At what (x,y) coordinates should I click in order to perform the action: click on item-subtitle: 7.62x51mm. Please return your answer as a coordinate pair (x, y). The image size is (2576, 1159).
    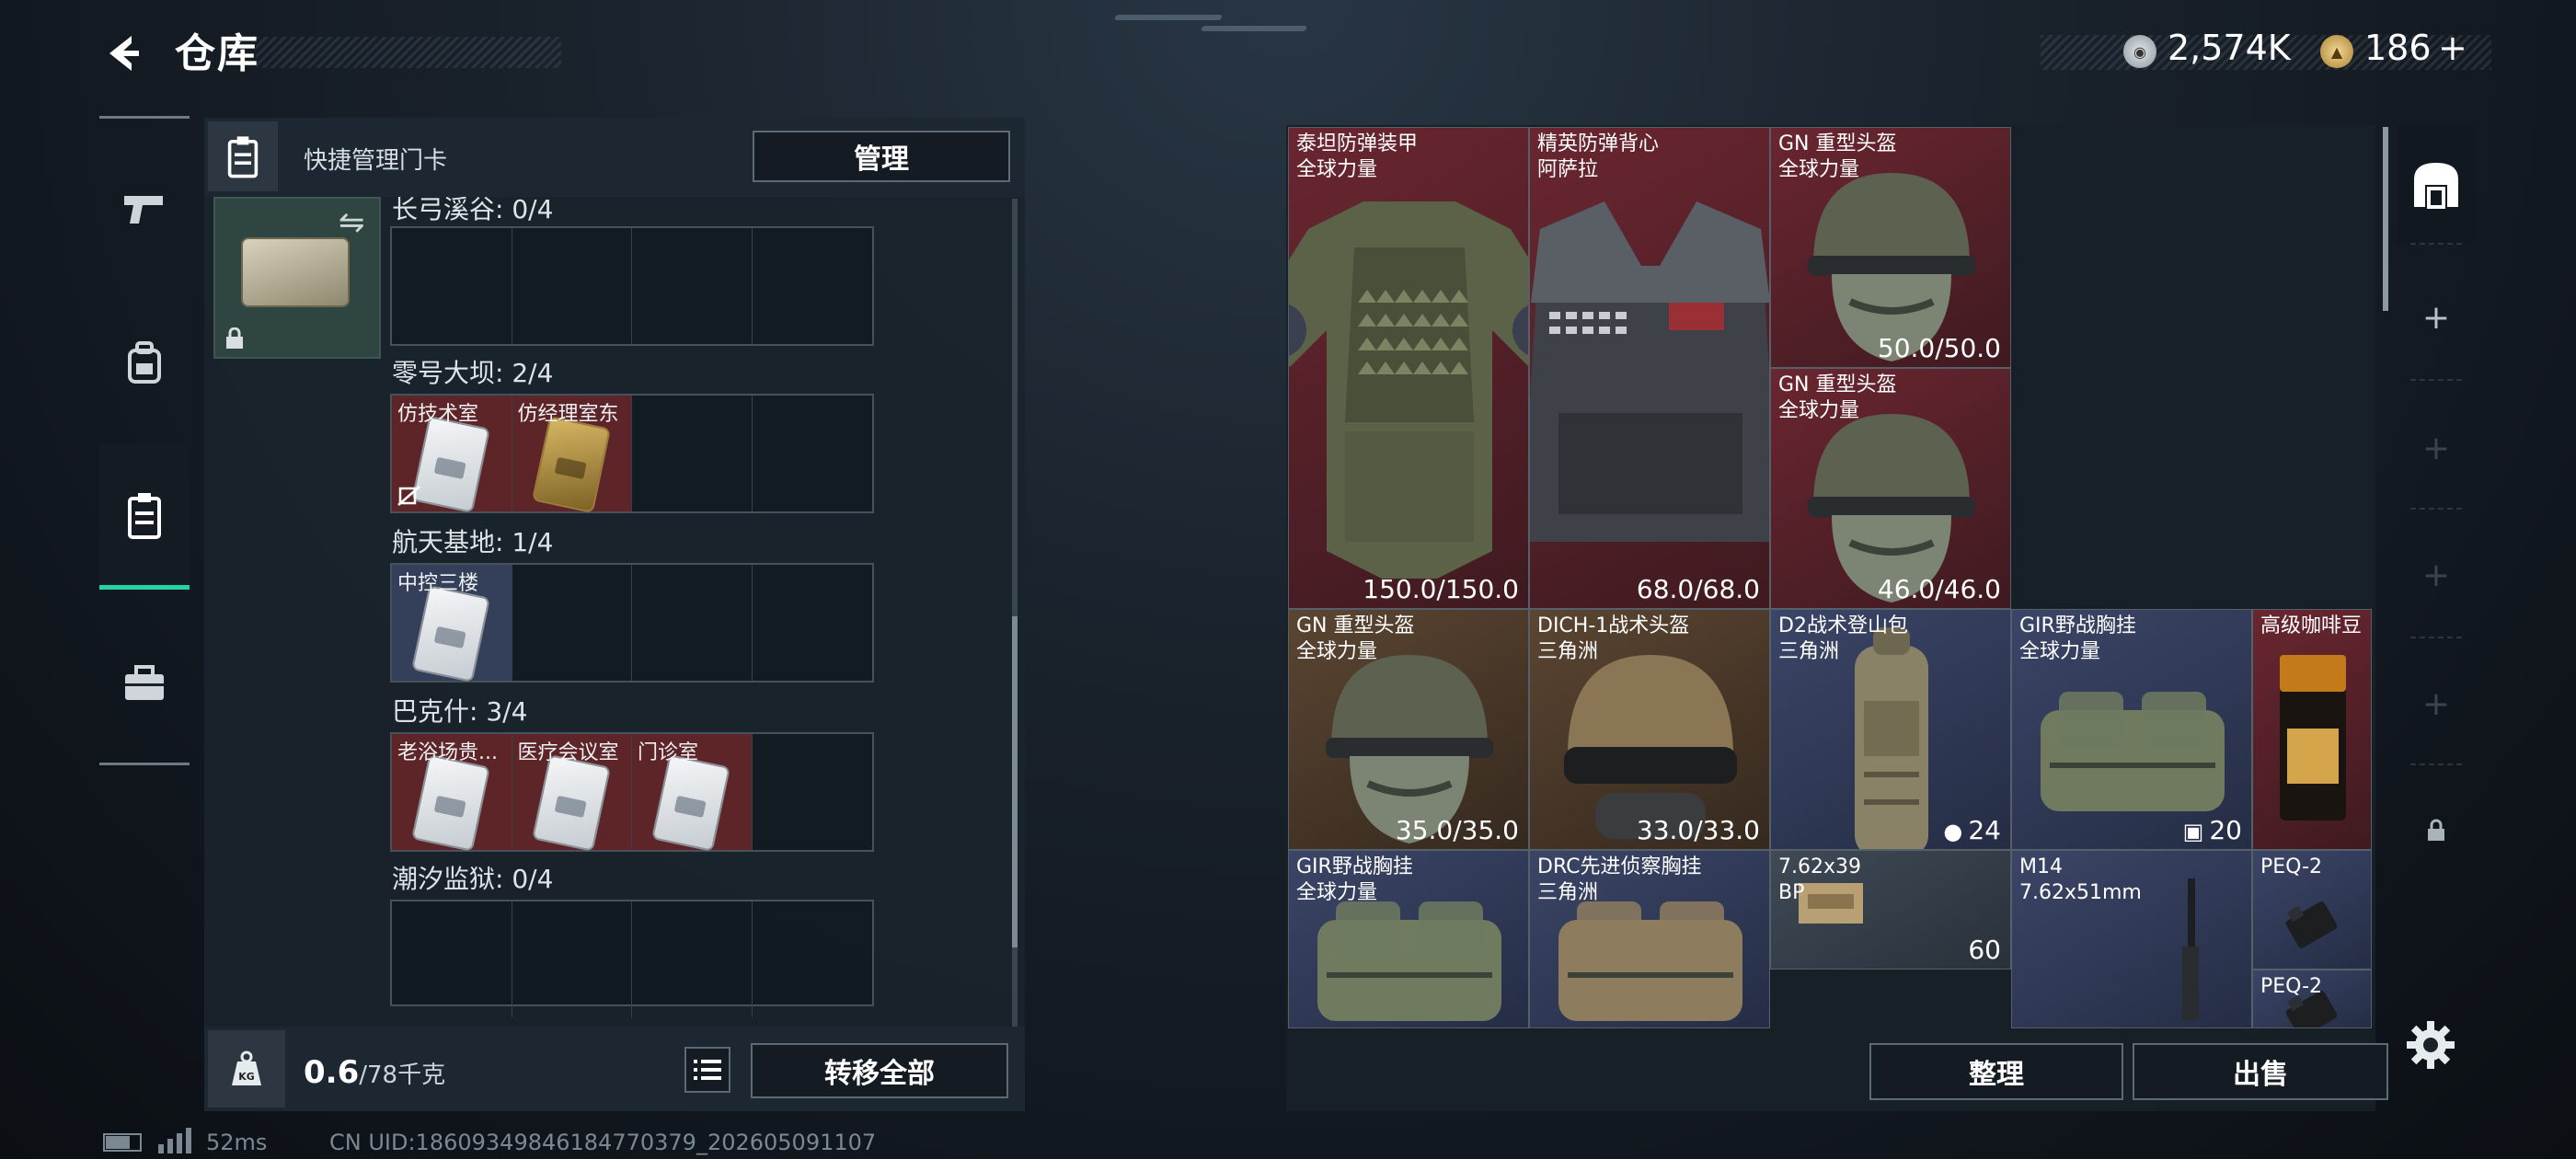
    Looking at the image, I should click on (2080, 892).